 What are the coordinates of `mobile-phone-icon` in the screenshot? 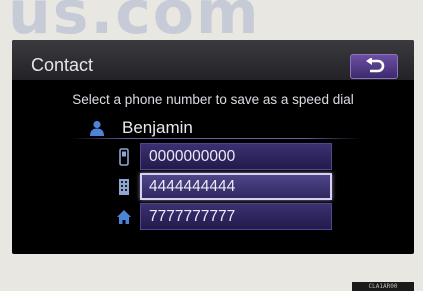 It's located at (124, 157).